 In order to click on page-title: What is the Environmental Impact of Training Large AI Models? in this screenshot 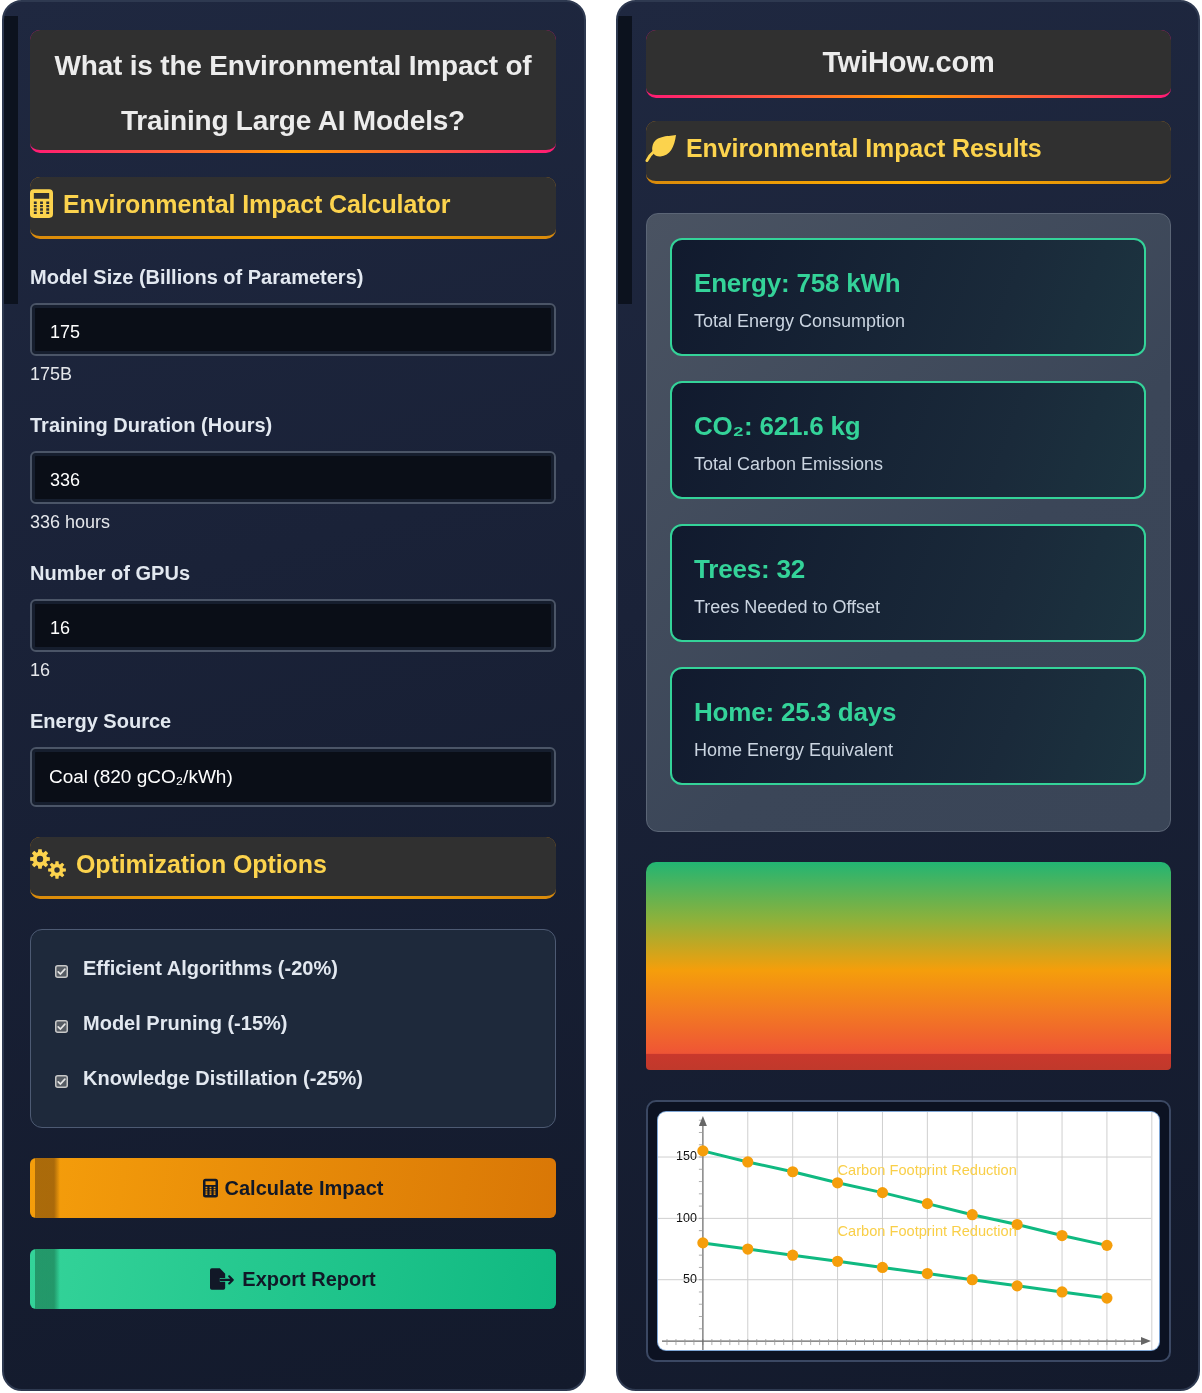, I will do `click(293, 91)`.